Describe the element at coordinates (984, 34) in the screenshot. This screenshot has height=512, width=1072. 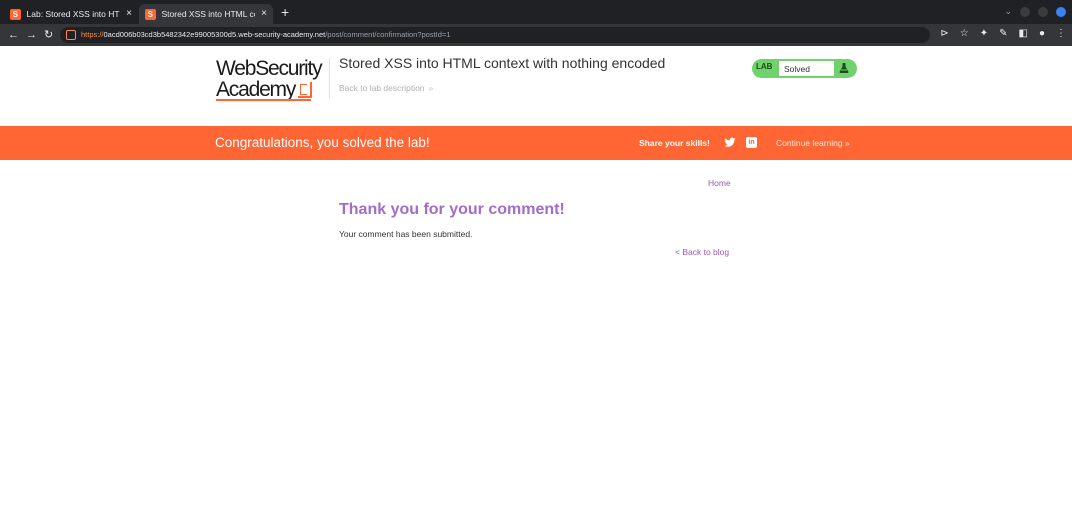
I see `extensions-puzzle-icon: ✦` at that location.